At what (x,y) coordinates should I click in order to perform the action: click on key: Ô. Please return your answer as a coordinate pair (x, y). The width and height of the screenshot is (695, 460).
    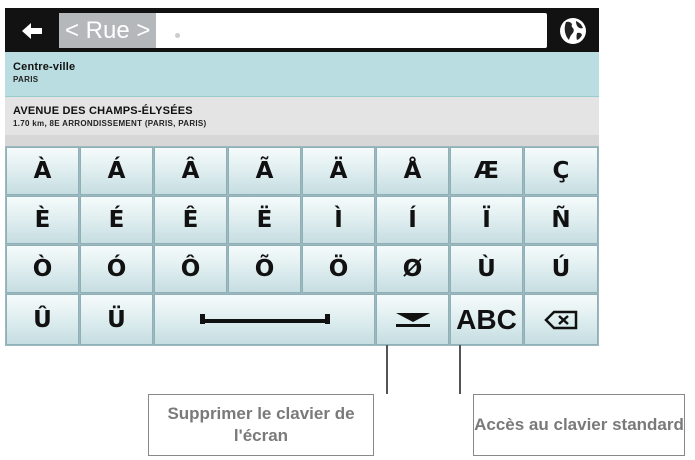
    Looking at the image, I should click on (190, 269).